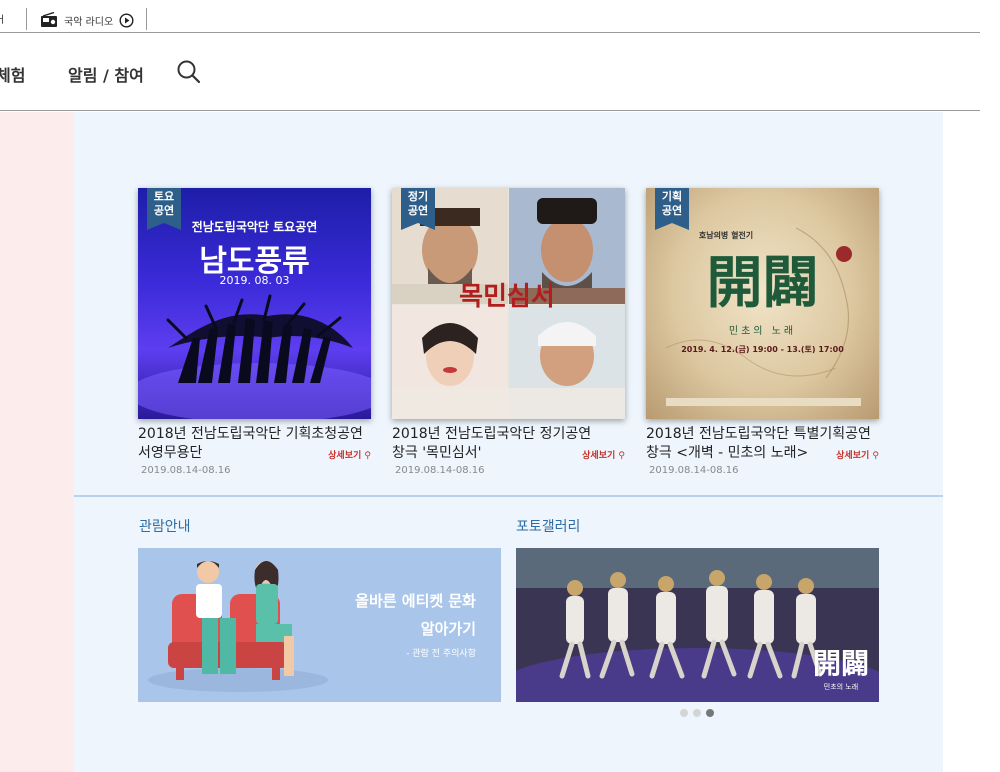 This screenshot has width=1000, height=772. I want to click on utility-link-fragment: ㅓ, so click(3, 18).